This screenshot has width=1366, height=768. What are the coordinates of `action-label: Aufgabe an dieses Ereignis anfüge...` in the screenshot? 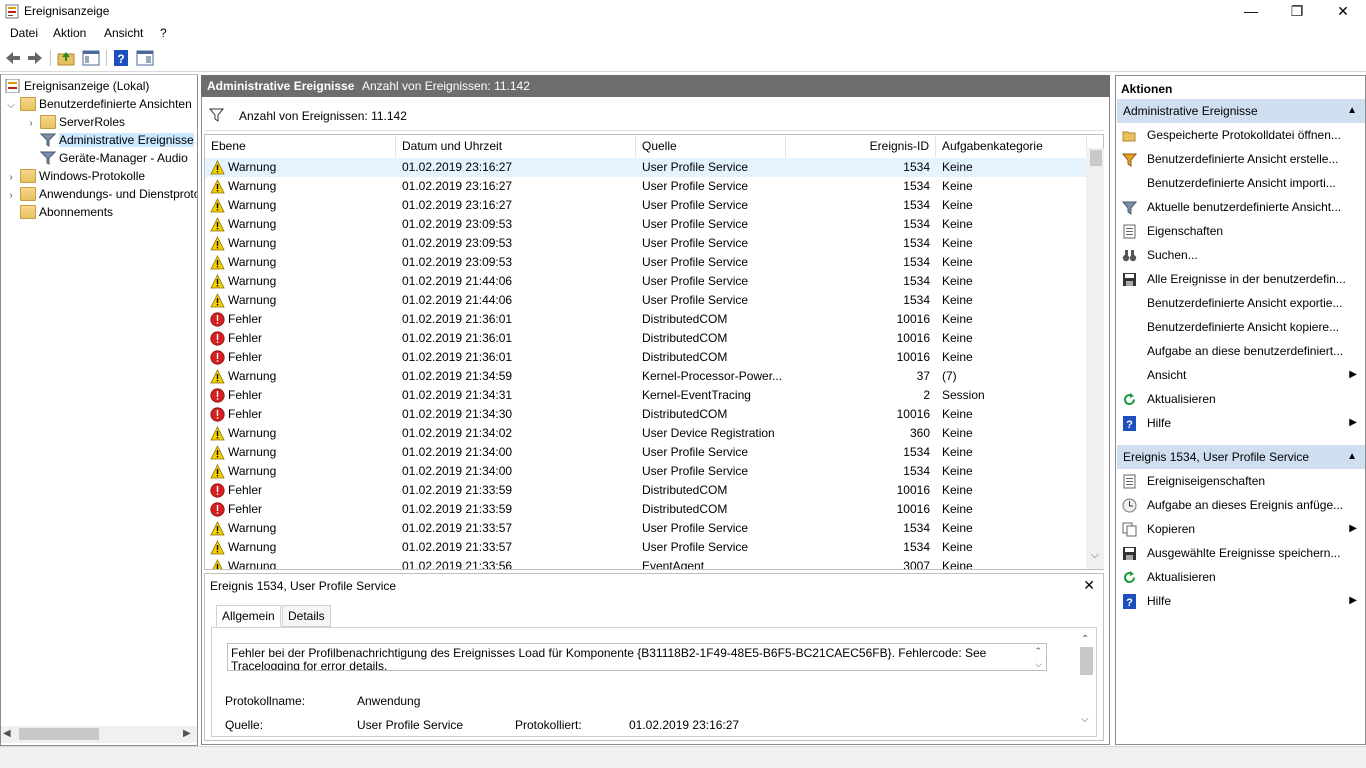 It's located at (1245, 505).